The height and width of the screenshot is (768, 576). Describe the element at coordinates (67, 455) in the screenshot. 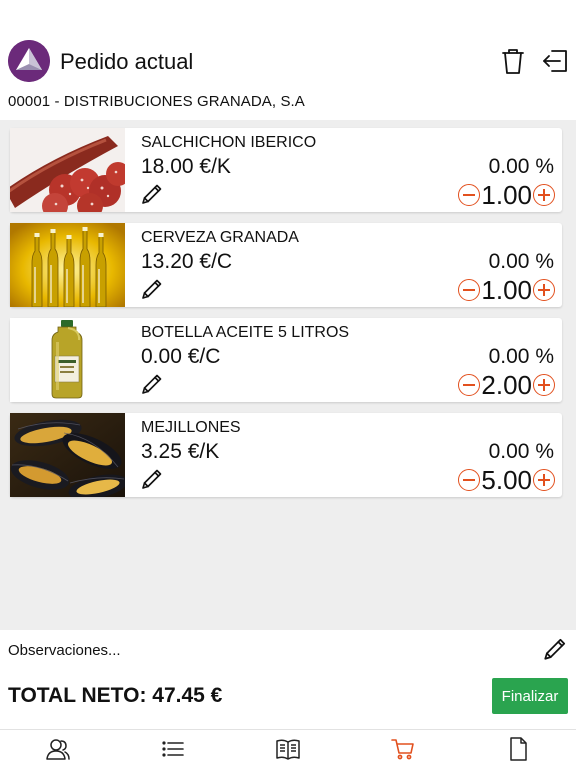

I see `mussels-image` at that location.